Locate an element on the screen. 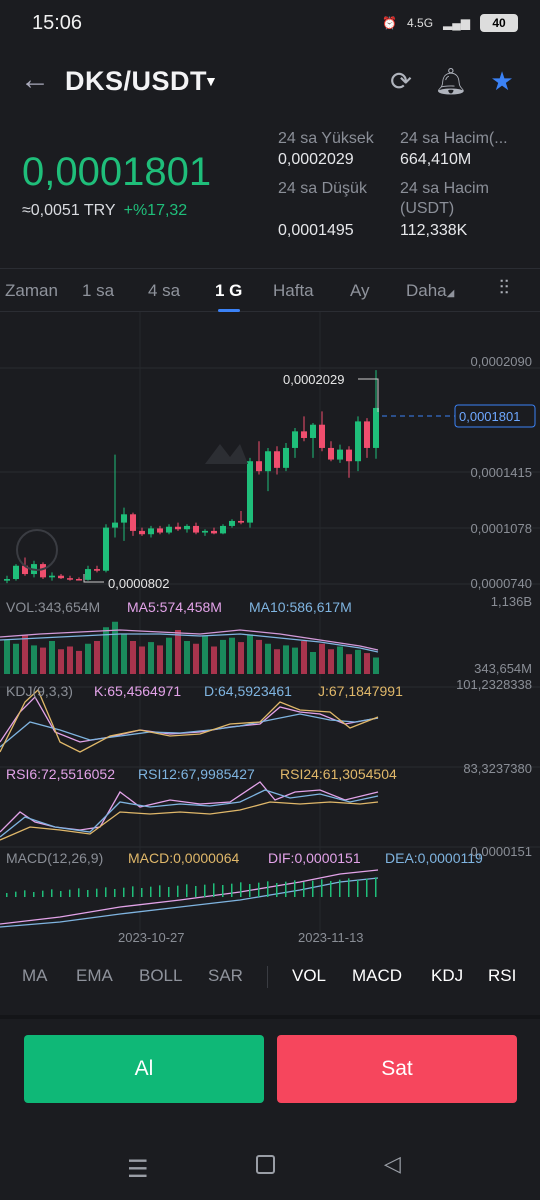 This screenshot has height=1200, width=540. bell-icon: 🔔︎ is located at coordinates (451, 81).